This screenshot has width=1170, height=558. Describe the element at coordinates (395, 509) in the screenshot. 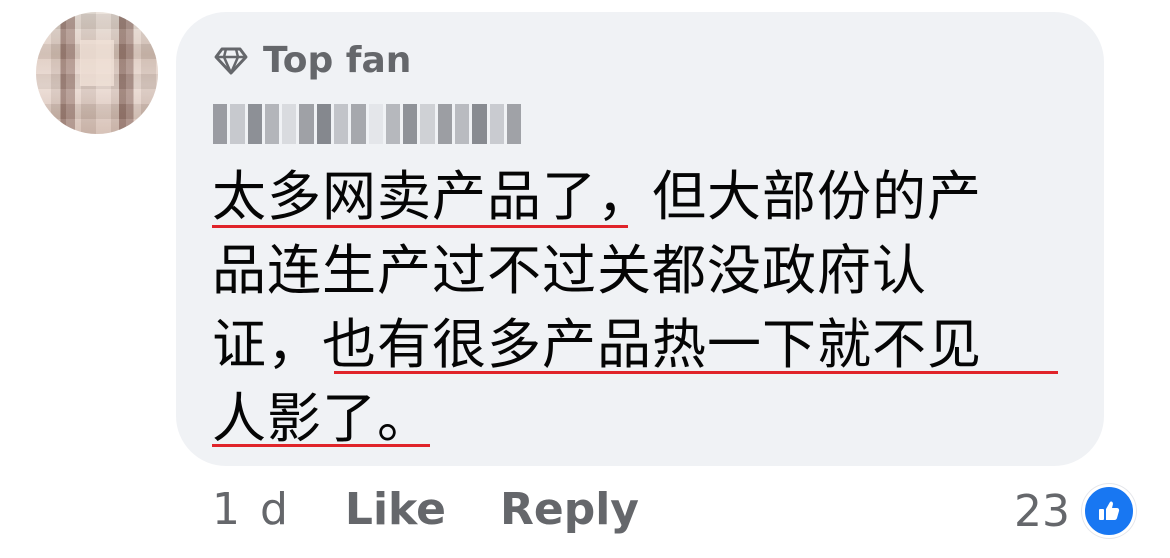

I see `like-button: Like` at that location.